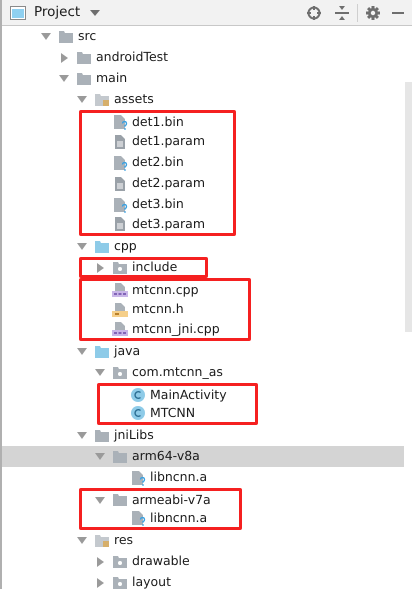  I want to click on tree-item: drawable, so click(203, 561).